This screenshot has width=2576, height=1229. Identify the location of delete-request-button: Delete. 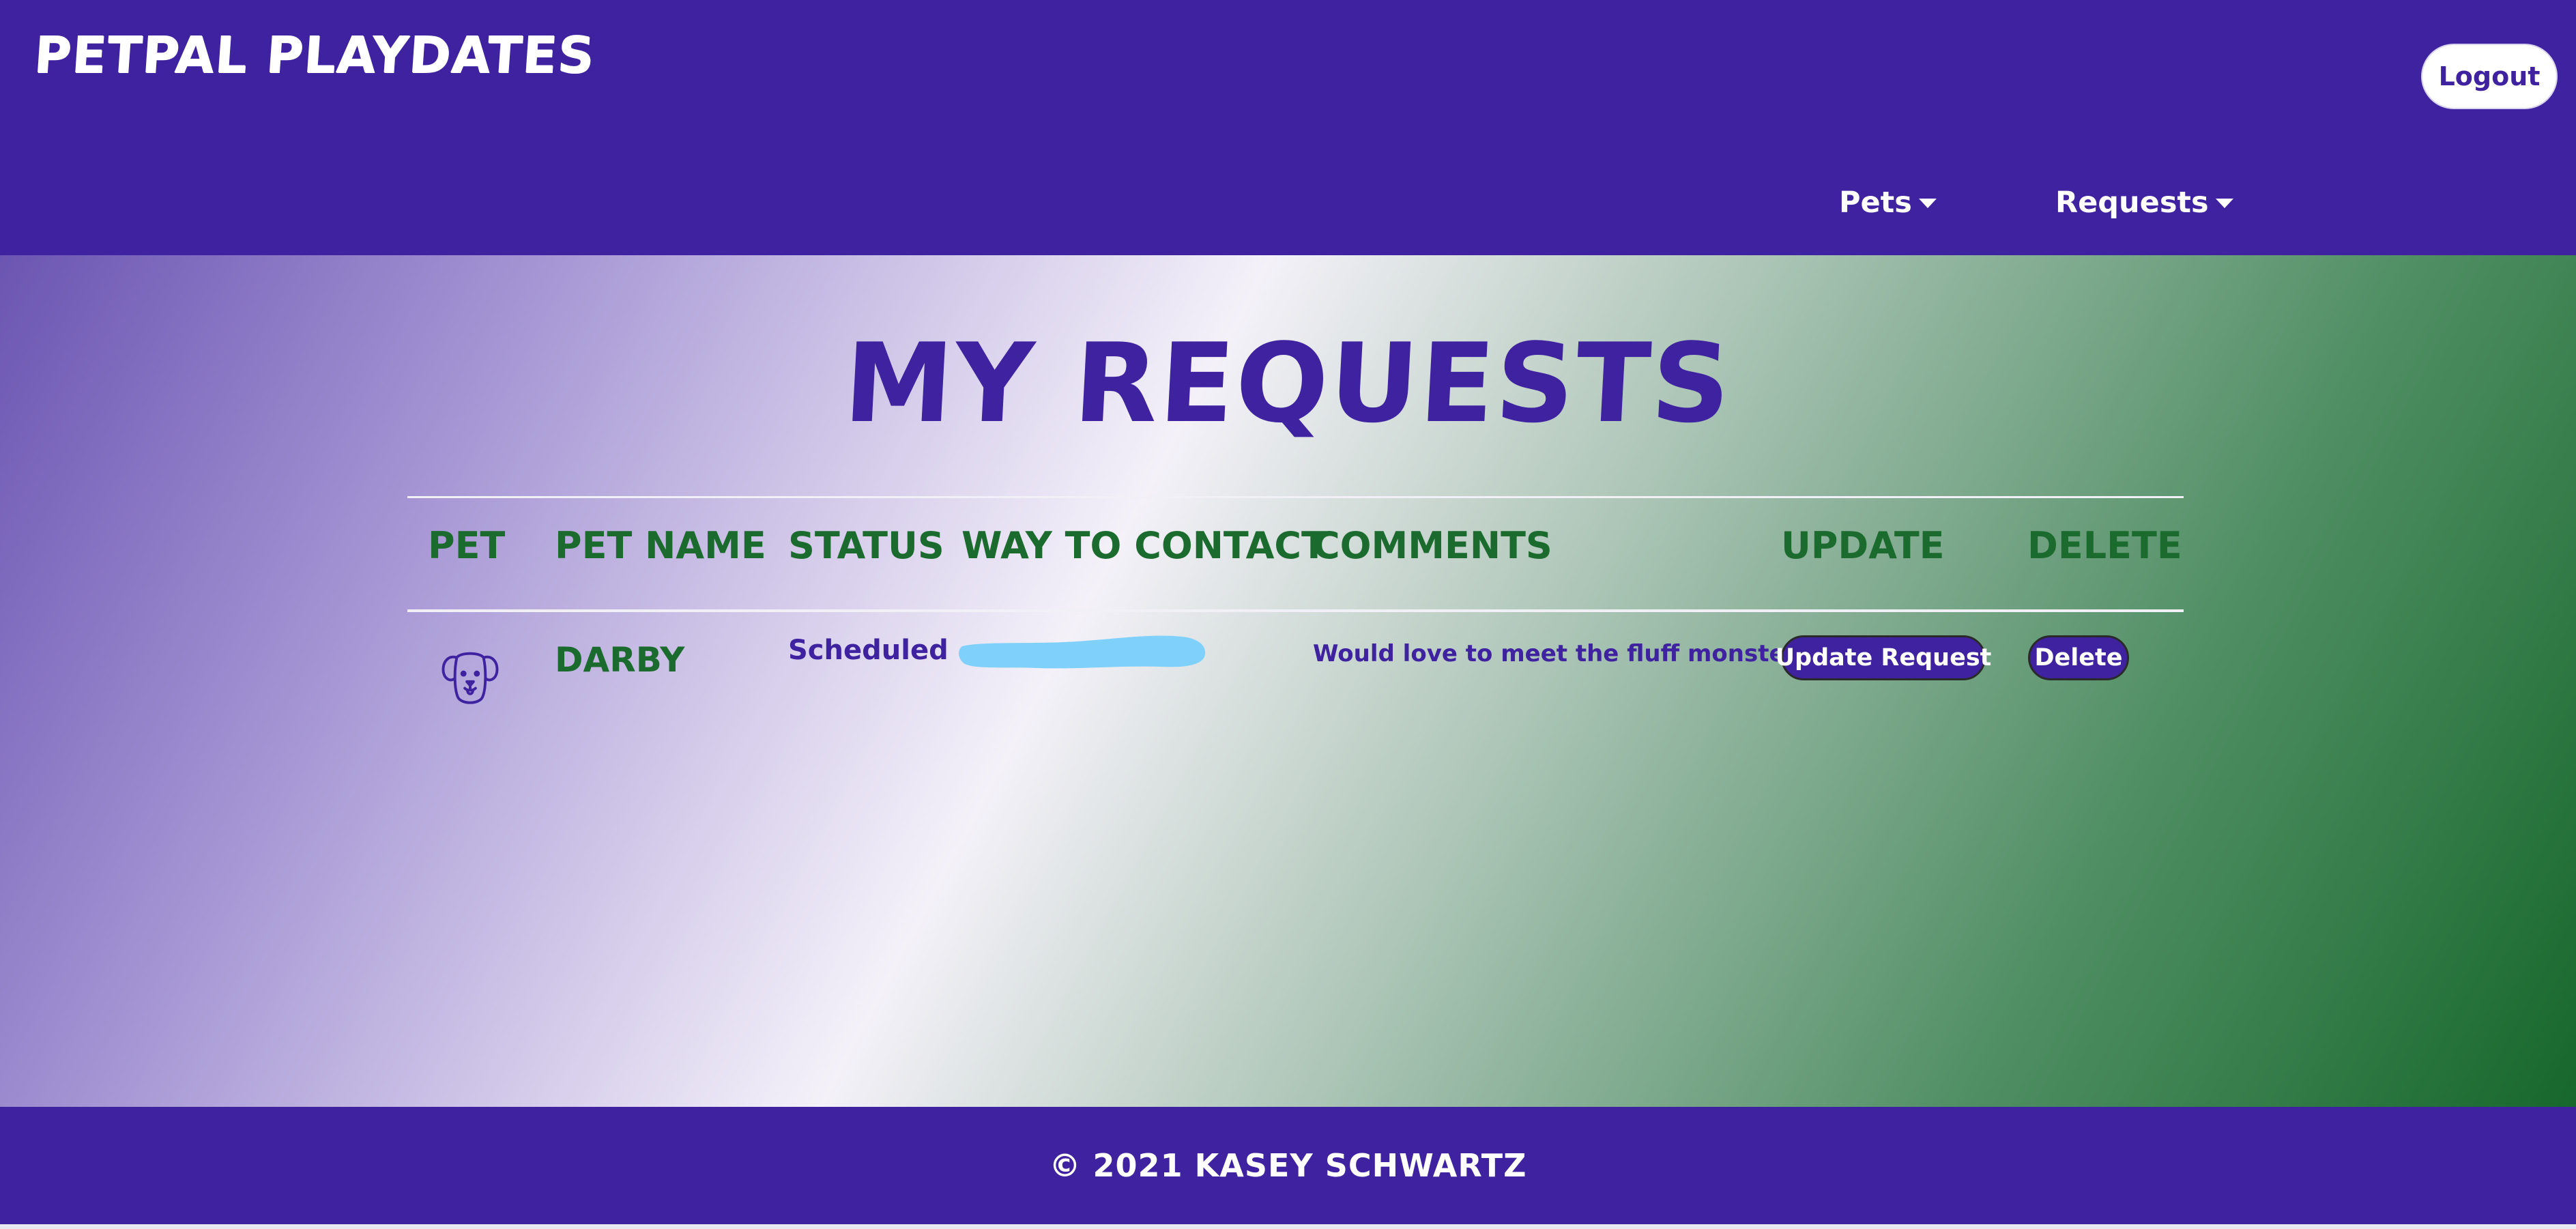
(2078, 657).